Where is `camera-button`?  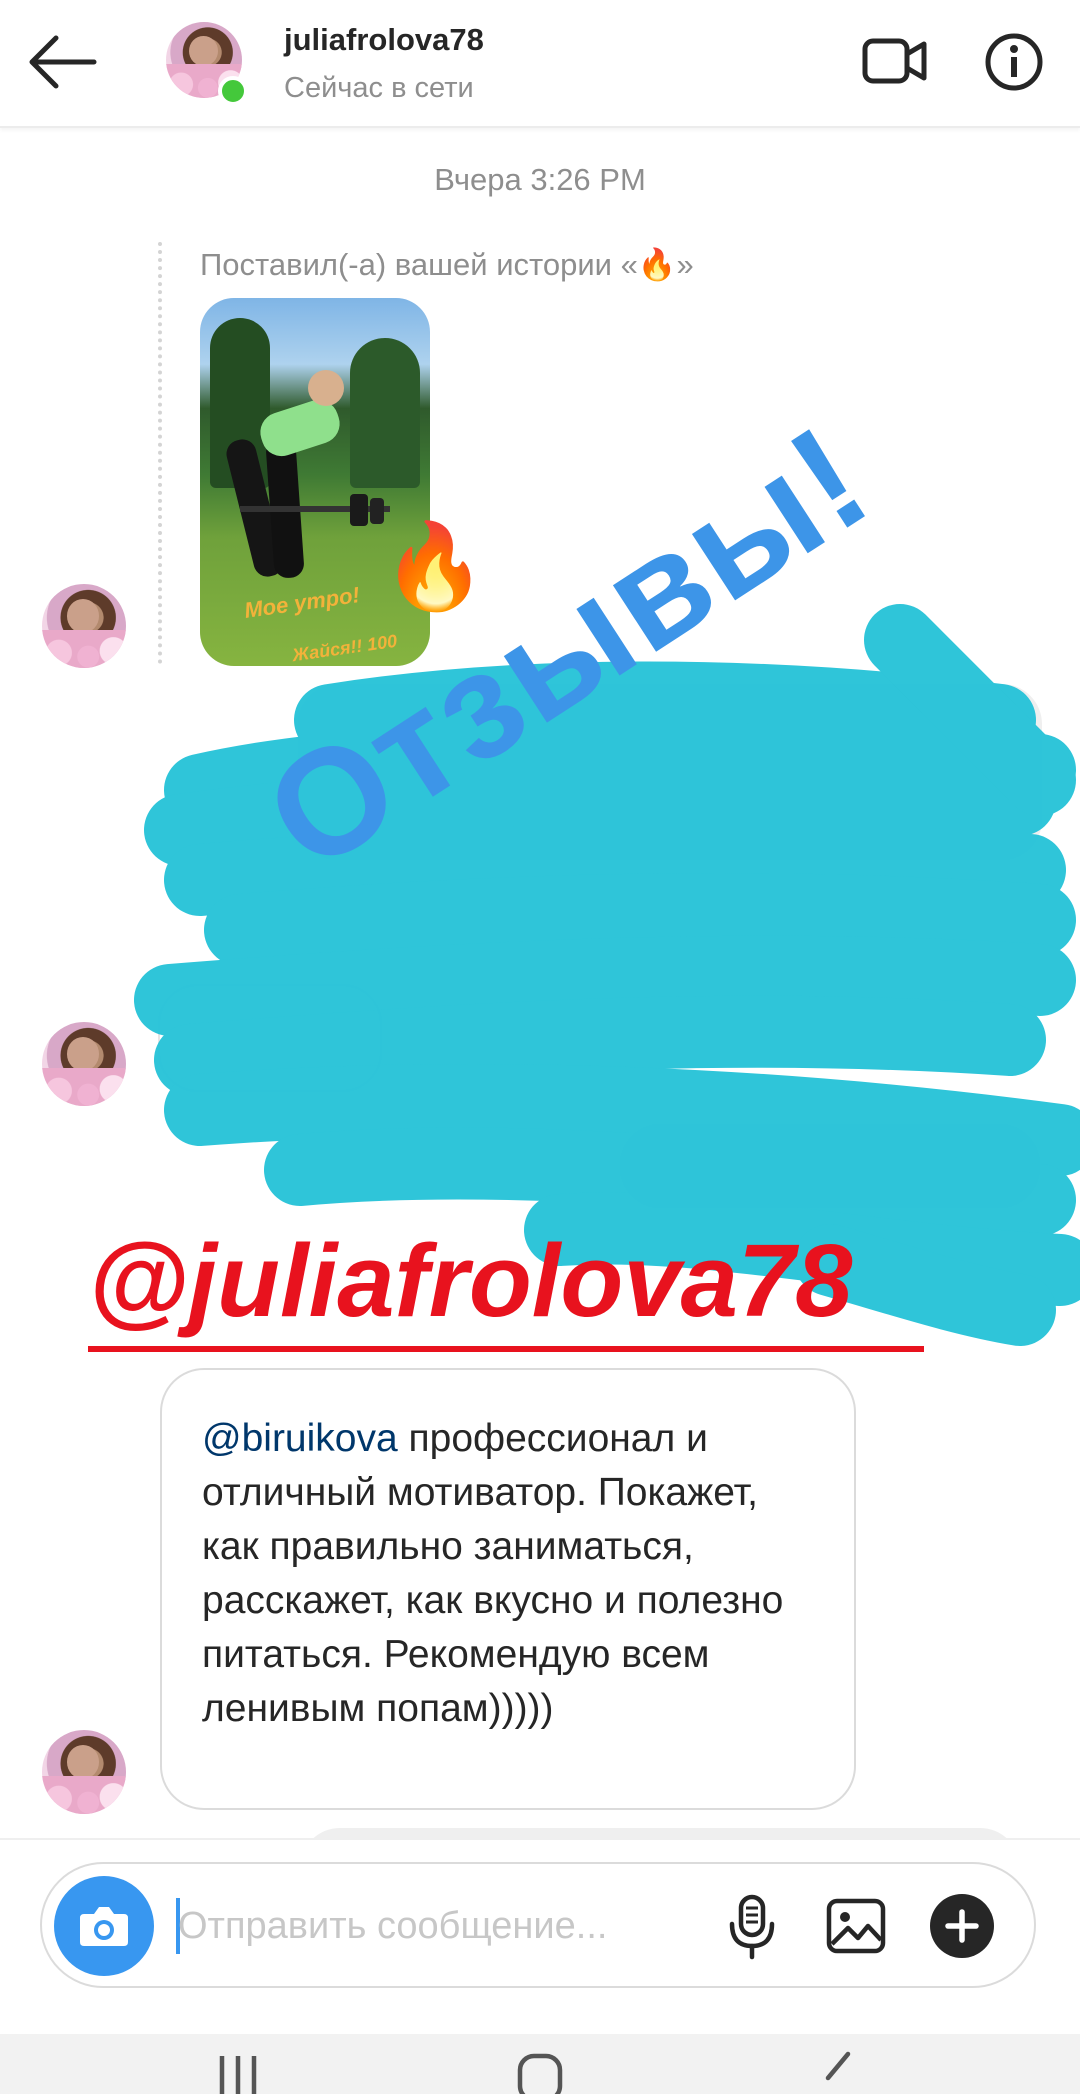 camera-button is located at coordinates (104, 1926).